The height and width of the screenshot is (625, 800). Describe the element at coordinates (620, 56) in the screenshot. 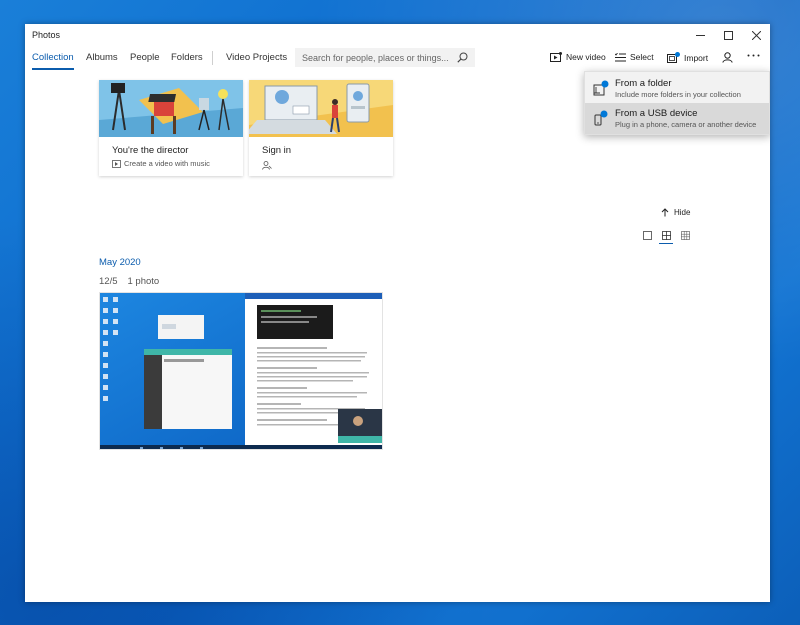

I see `select-icon` at that location.